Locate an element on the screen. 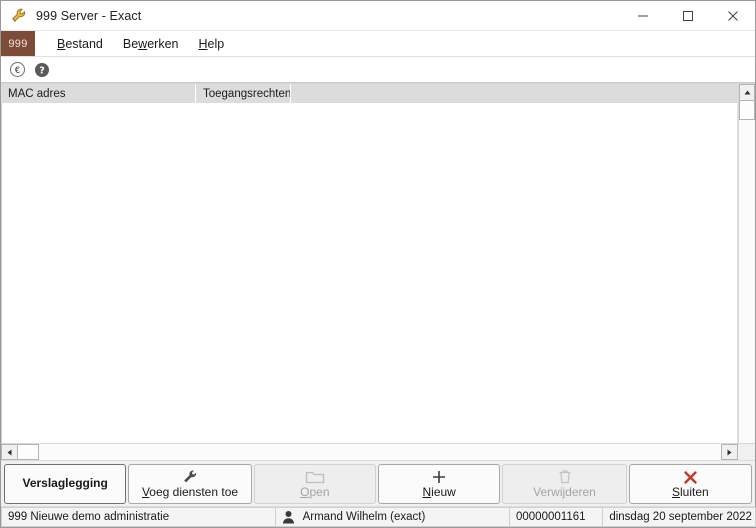  column-header-filler is located at coordinates (514, 93).